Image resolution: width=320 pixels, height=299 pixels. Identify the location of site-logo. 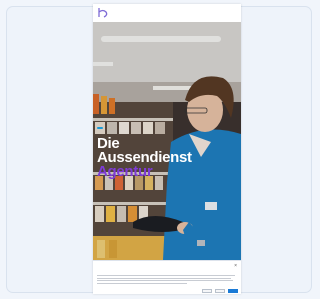
(113, 13).